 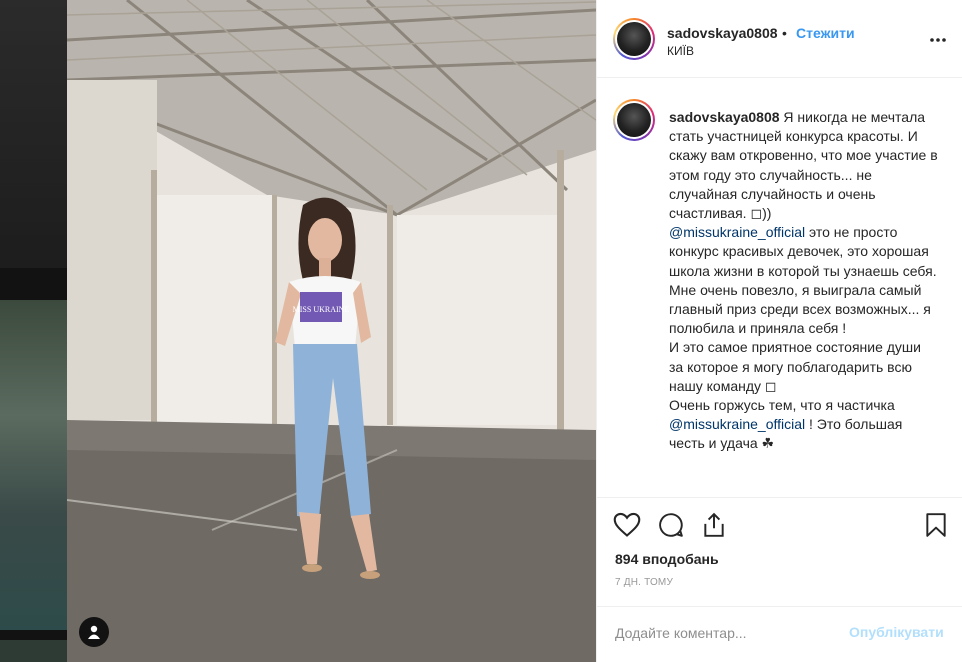 I want to click on svg-text: MISS UKRAINE, so click(x=321, y=309).